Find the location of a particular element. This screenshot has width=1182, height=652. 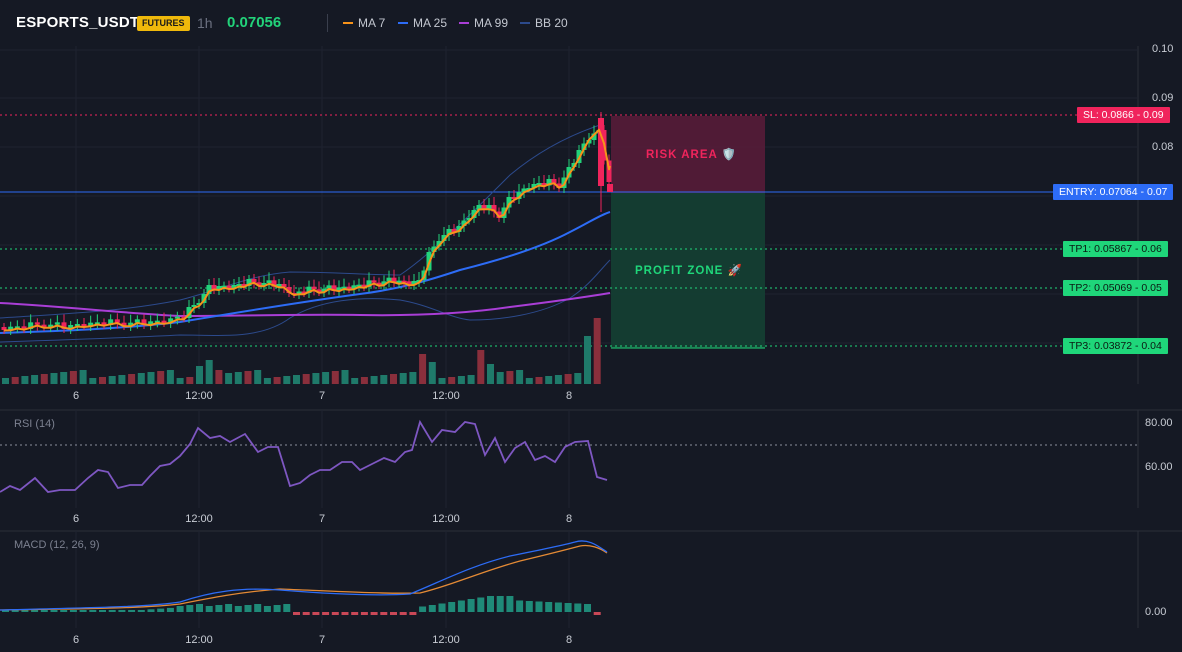

legend-ma99: MA 99 is located at coordinates (483, 23).